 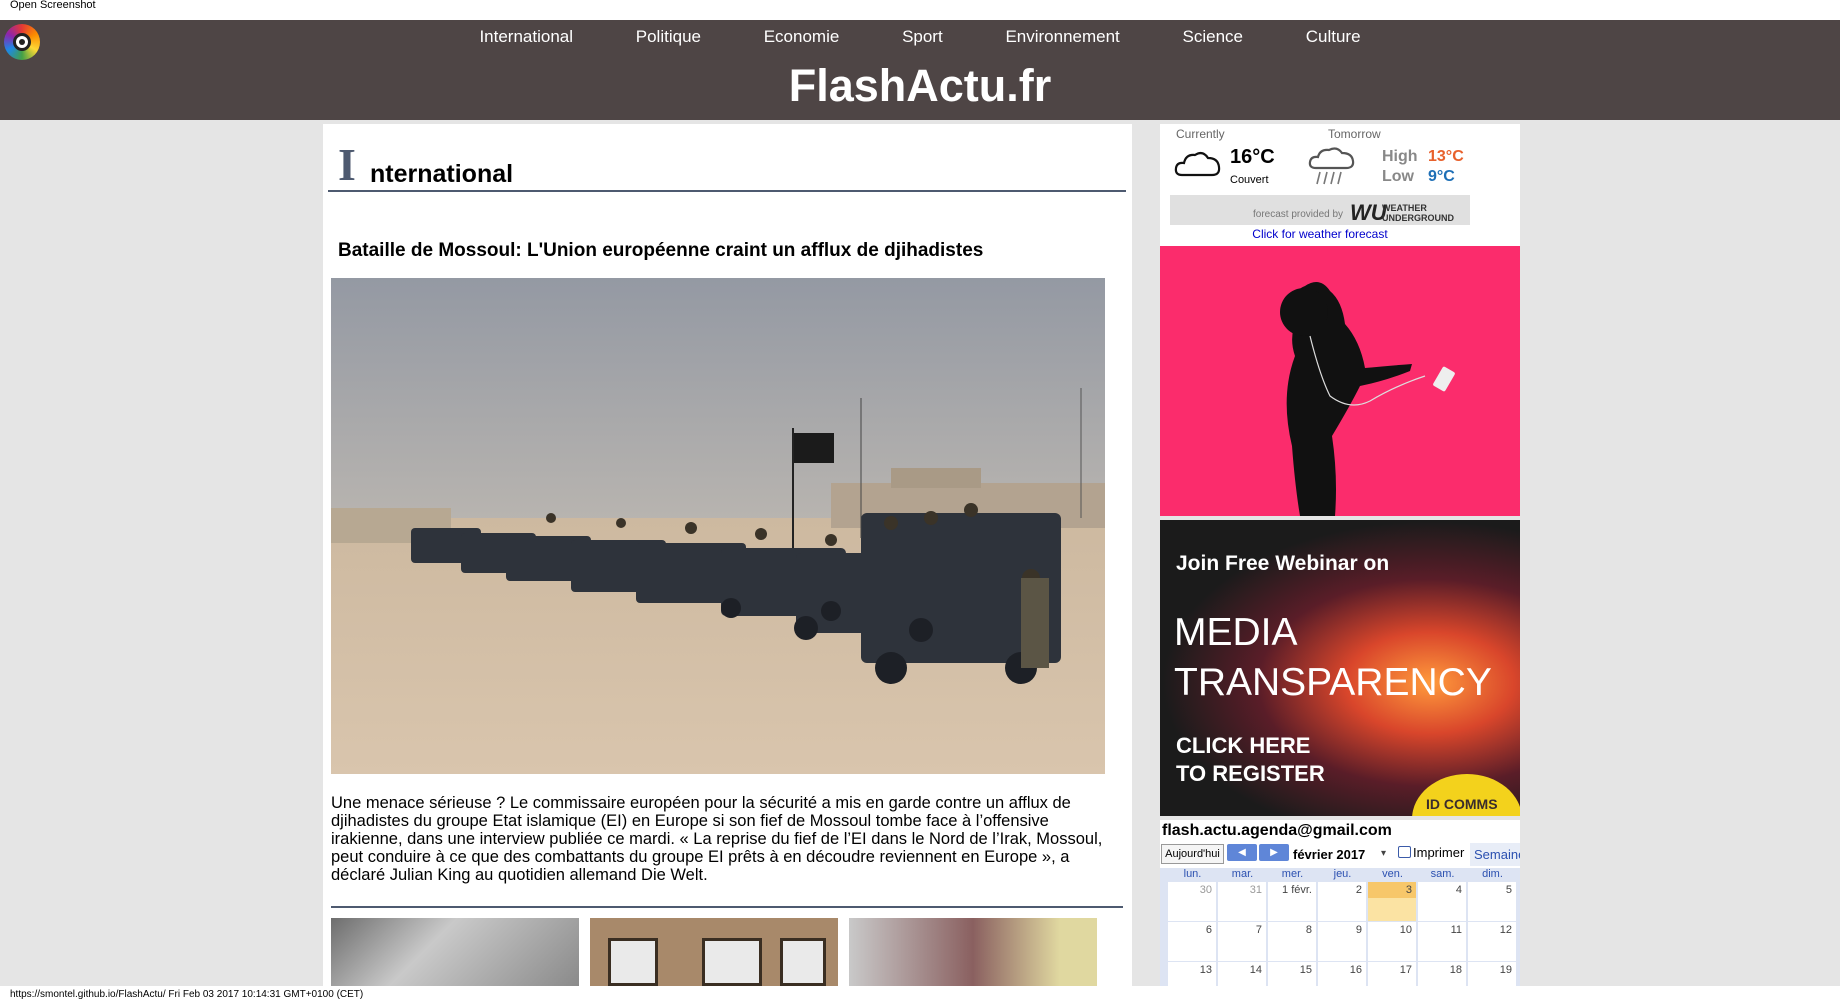 I want to click on weather-current-condition: Couvert, so click(x=1249, y=180).